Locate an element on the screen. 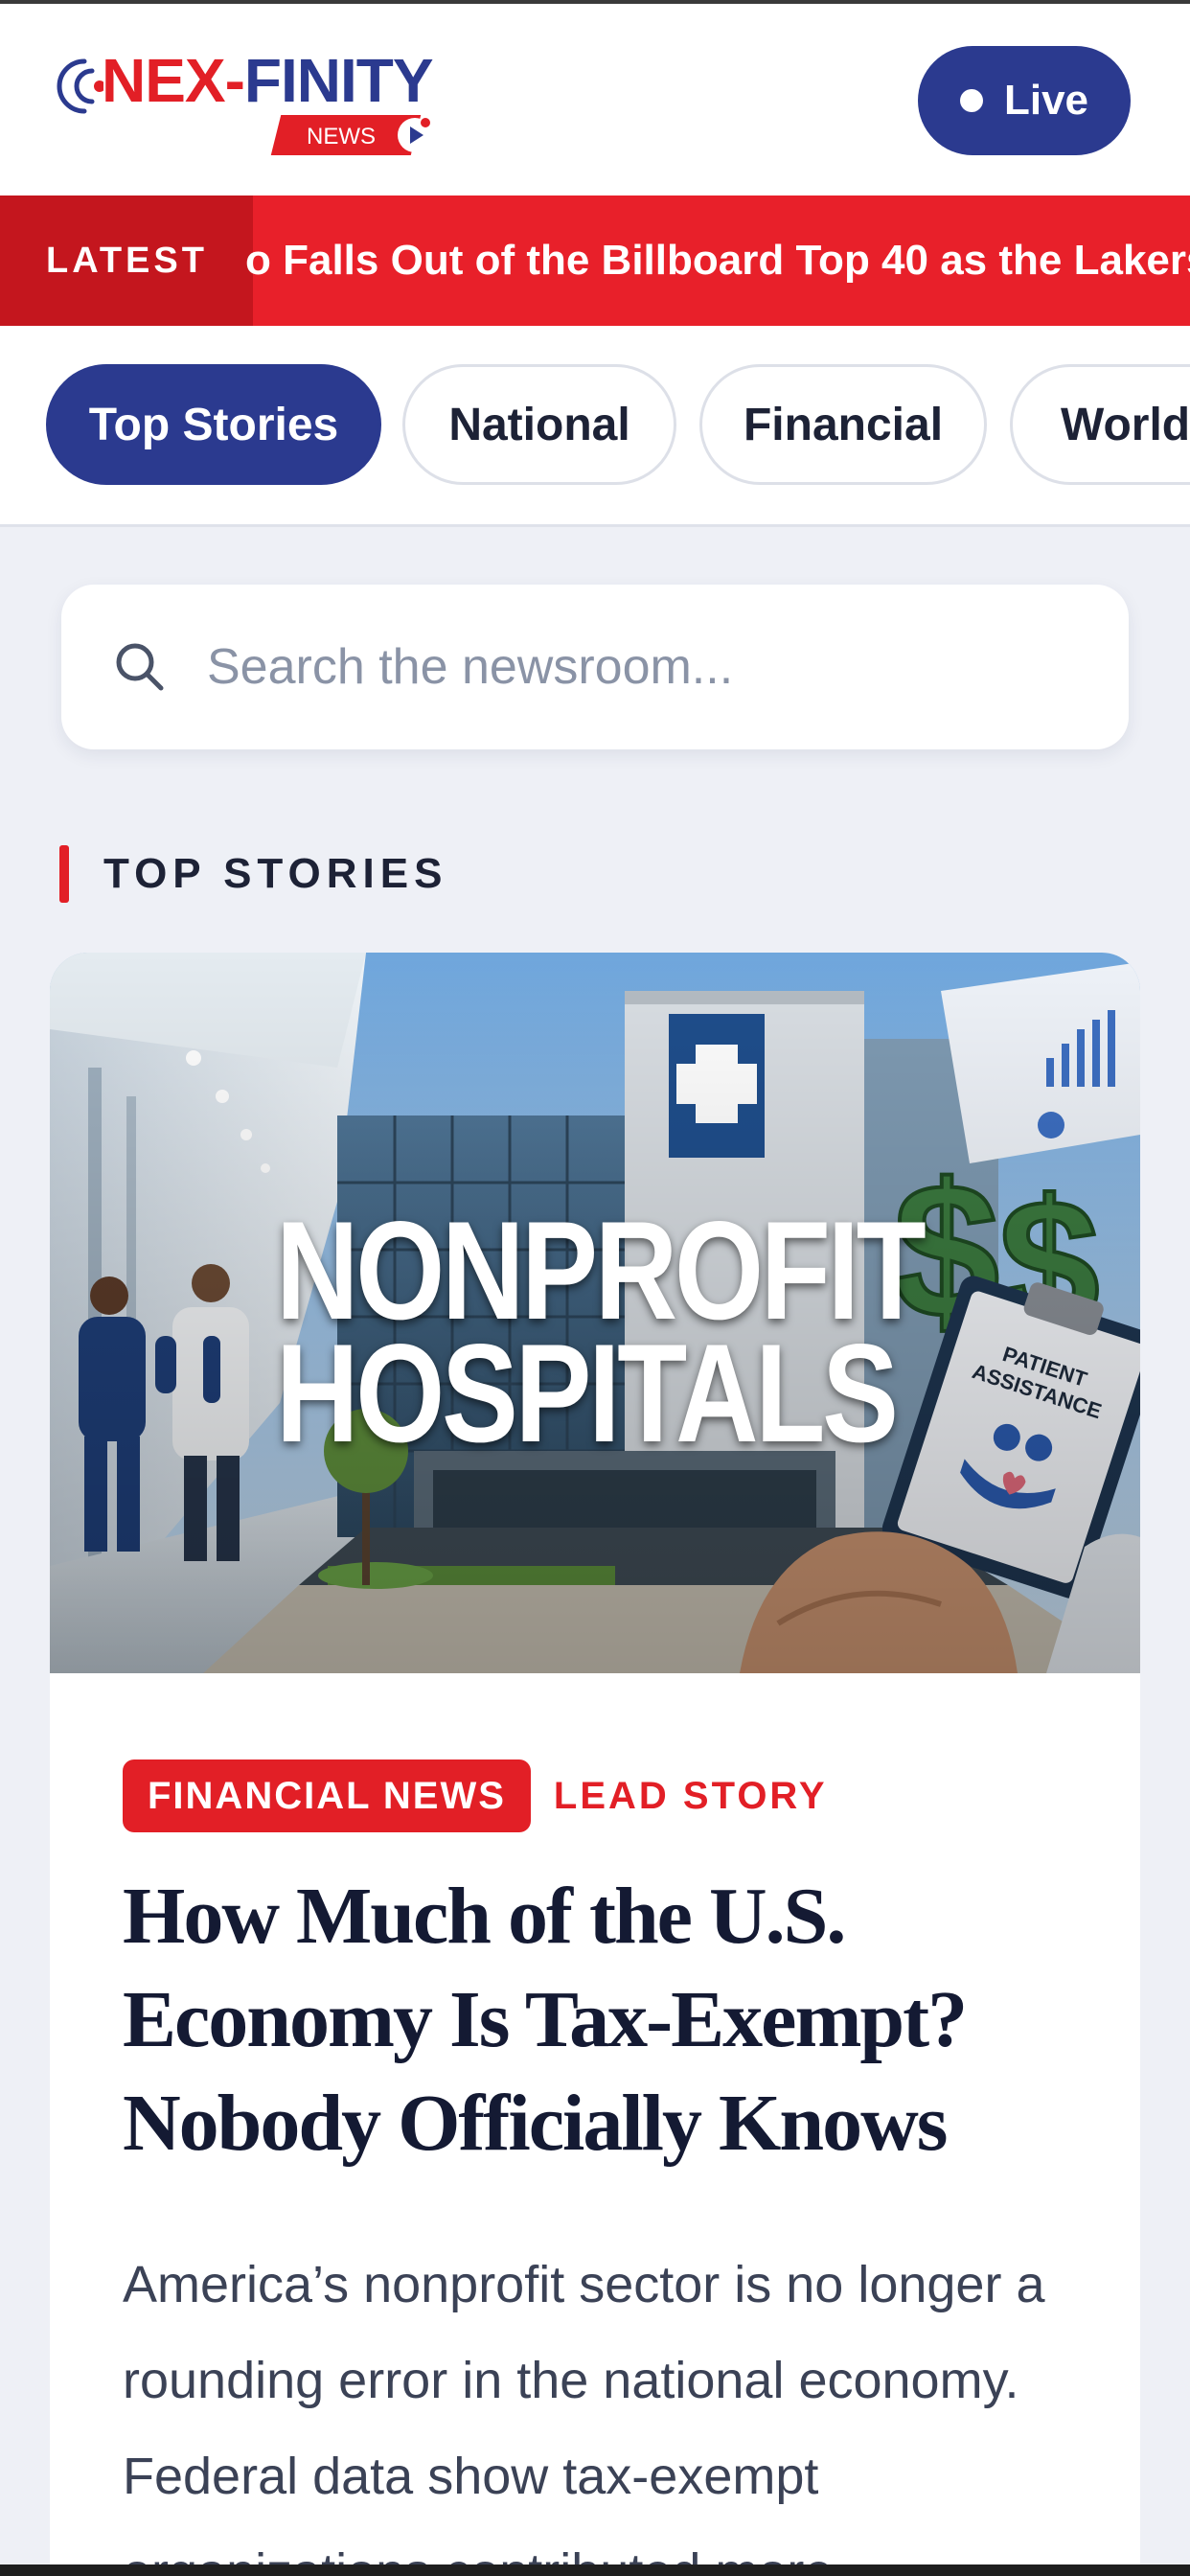  search-bar is located at coordinates (595, 667).